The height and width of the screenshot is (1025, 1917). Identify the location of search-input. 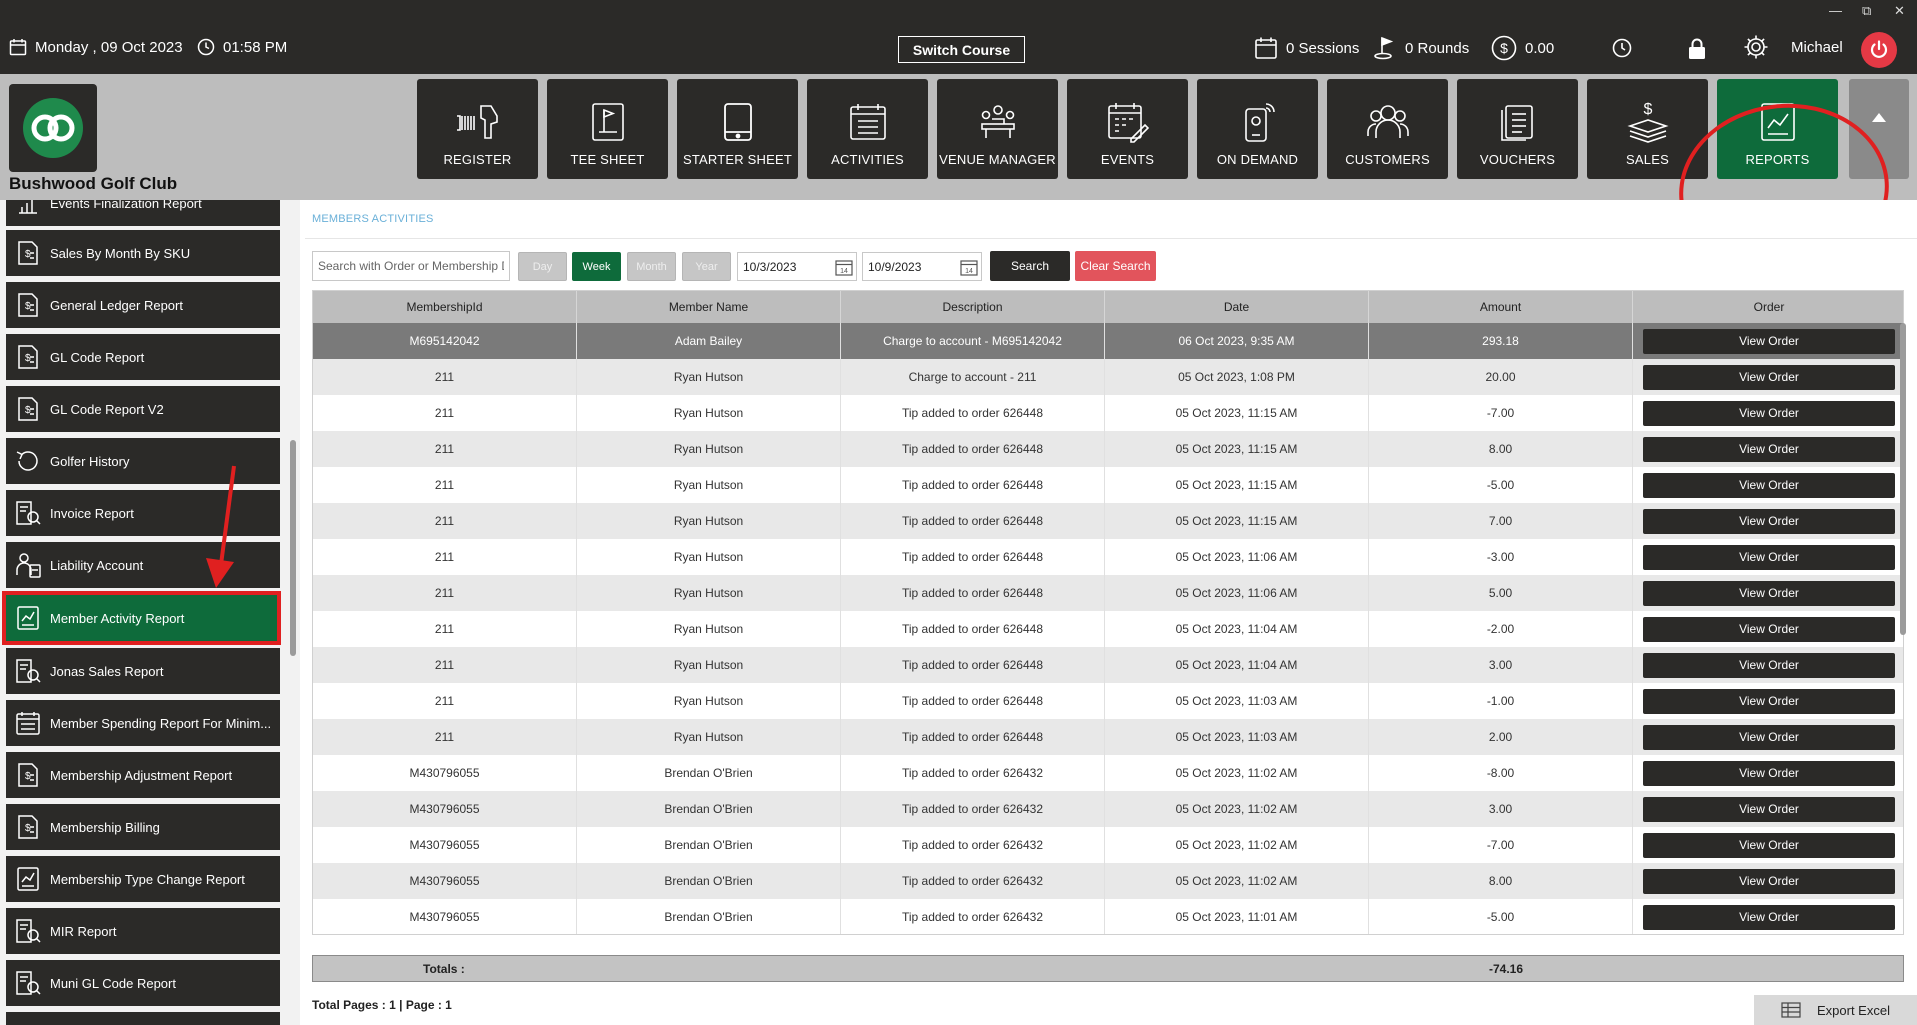
(411, 266).